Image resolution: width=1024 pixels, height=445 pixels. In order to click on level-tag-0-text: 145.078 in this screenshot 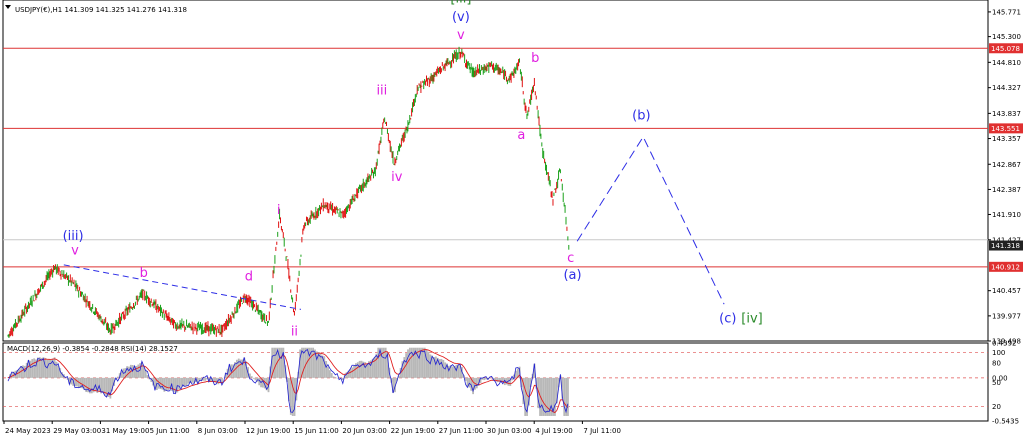, I will do `click(1005, 49)`.